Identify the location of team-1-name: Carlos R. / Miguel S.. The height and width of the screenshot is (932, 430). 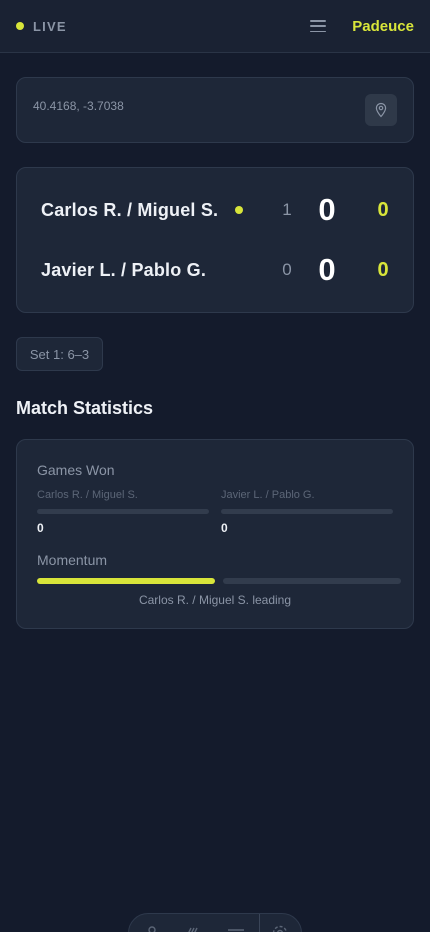
(130, 209).